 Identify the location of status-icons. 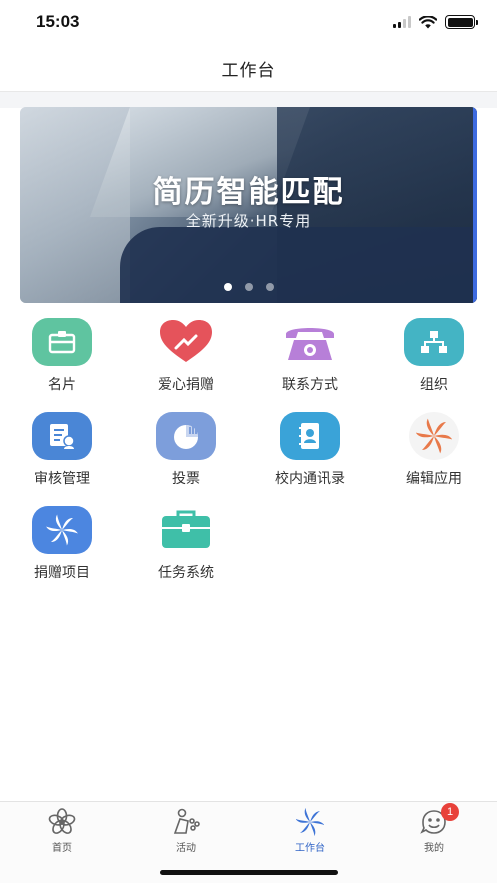
(435, 22).